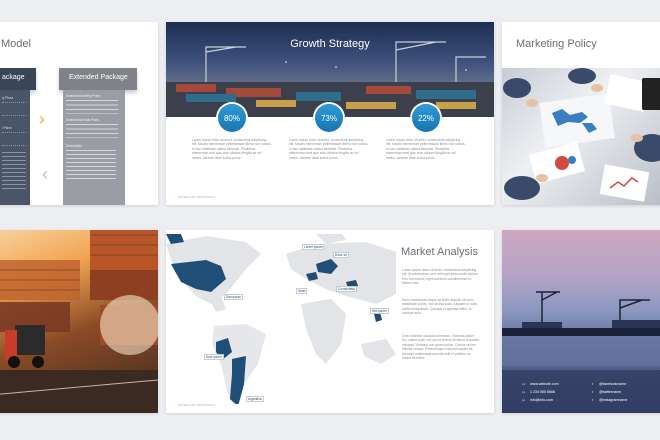 Image resolution: width=660 pixels, height=440 pixels. What do you see at coordinates (15, 147) in the screenshot?
I see `basic-package-body: ly Plans l Plans` at bounding box center [15, 147].